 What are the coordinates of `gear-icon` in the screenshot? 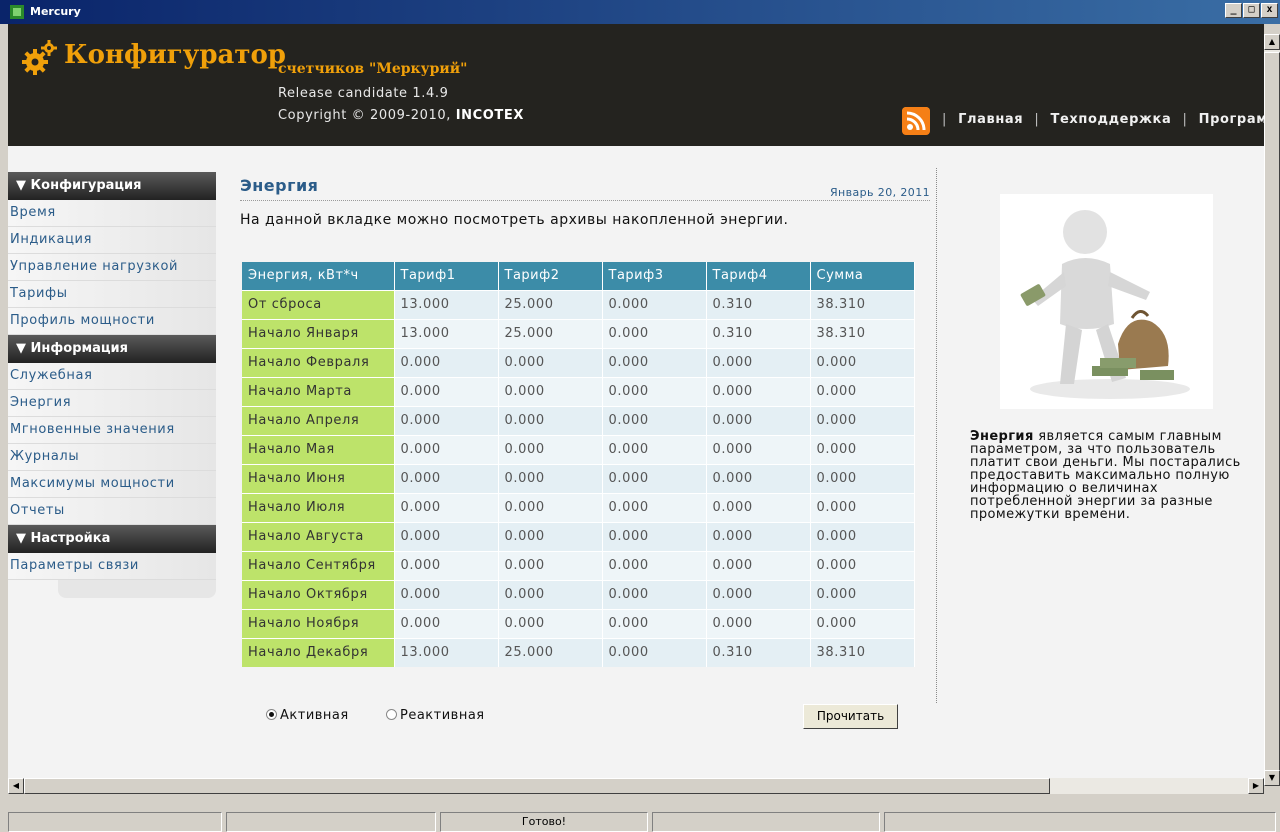 It's located at (39, 57).